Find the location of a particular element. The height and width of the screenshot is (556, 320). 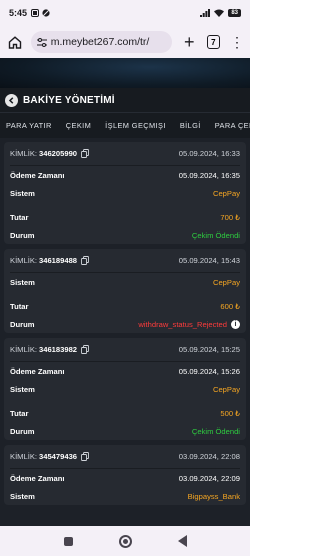

detail-row: Ödeme Zamanı 03.09.2024, 22:09 is located at coordinates (125, 478).